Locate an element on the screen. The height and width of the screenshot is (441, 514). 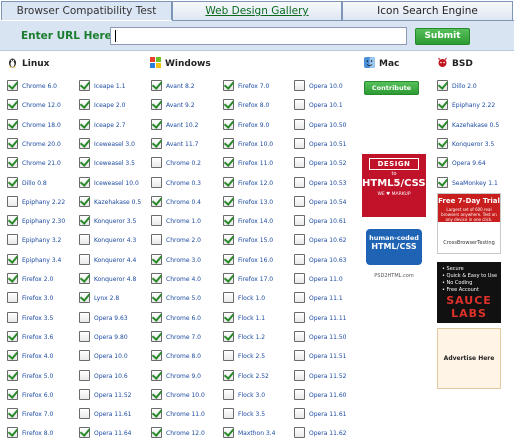
browser-option: Flock 3.0 is located at coordinates (258, 396).